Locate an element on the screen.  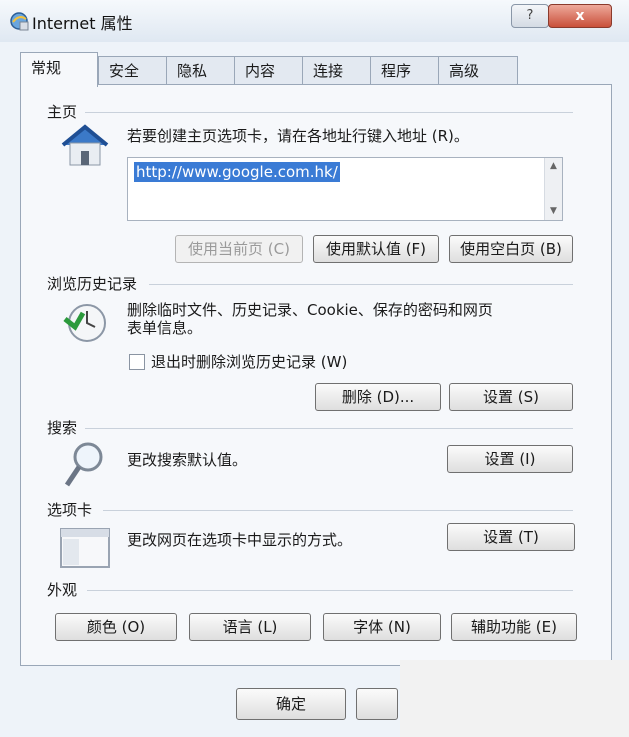
history-section-label: 浏览历史记录 is located at coordinates (92, 284).